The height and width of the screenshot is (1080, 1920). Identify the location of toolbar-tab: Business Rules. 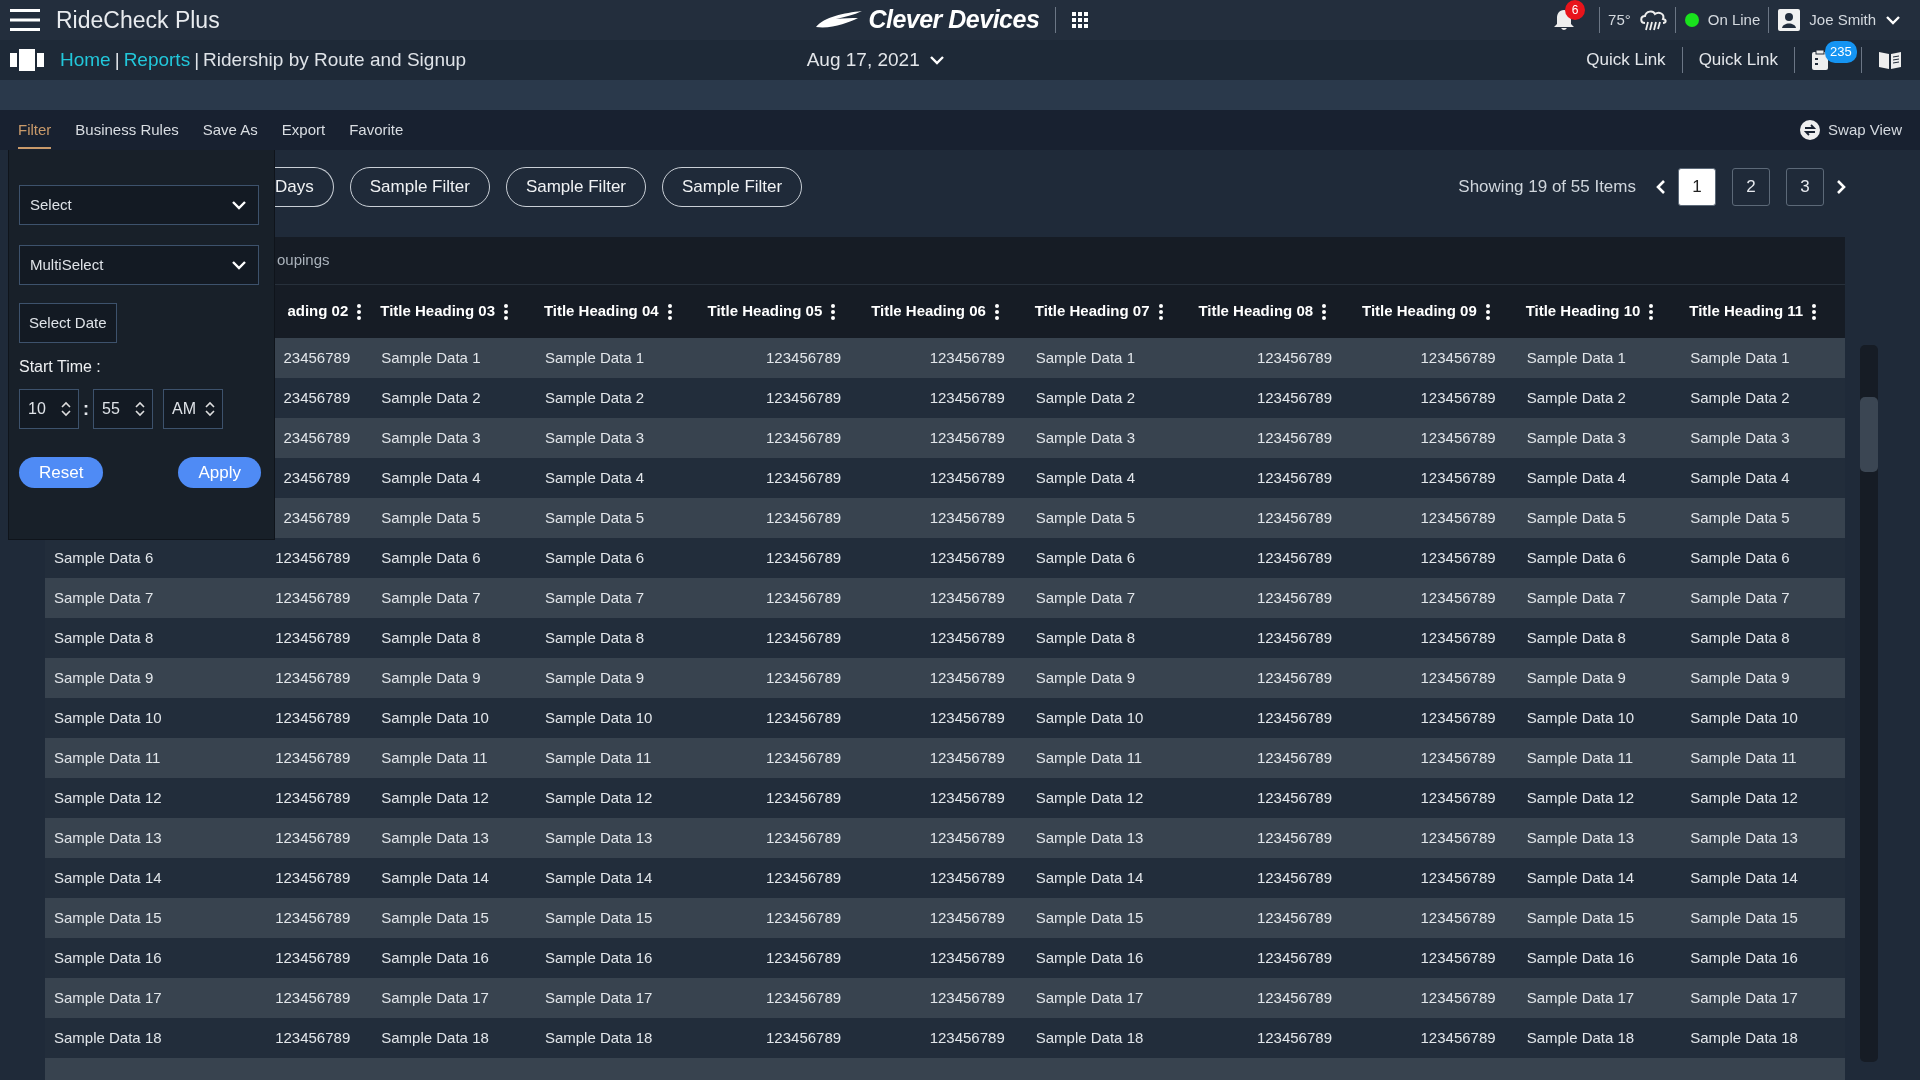
(127, 130).